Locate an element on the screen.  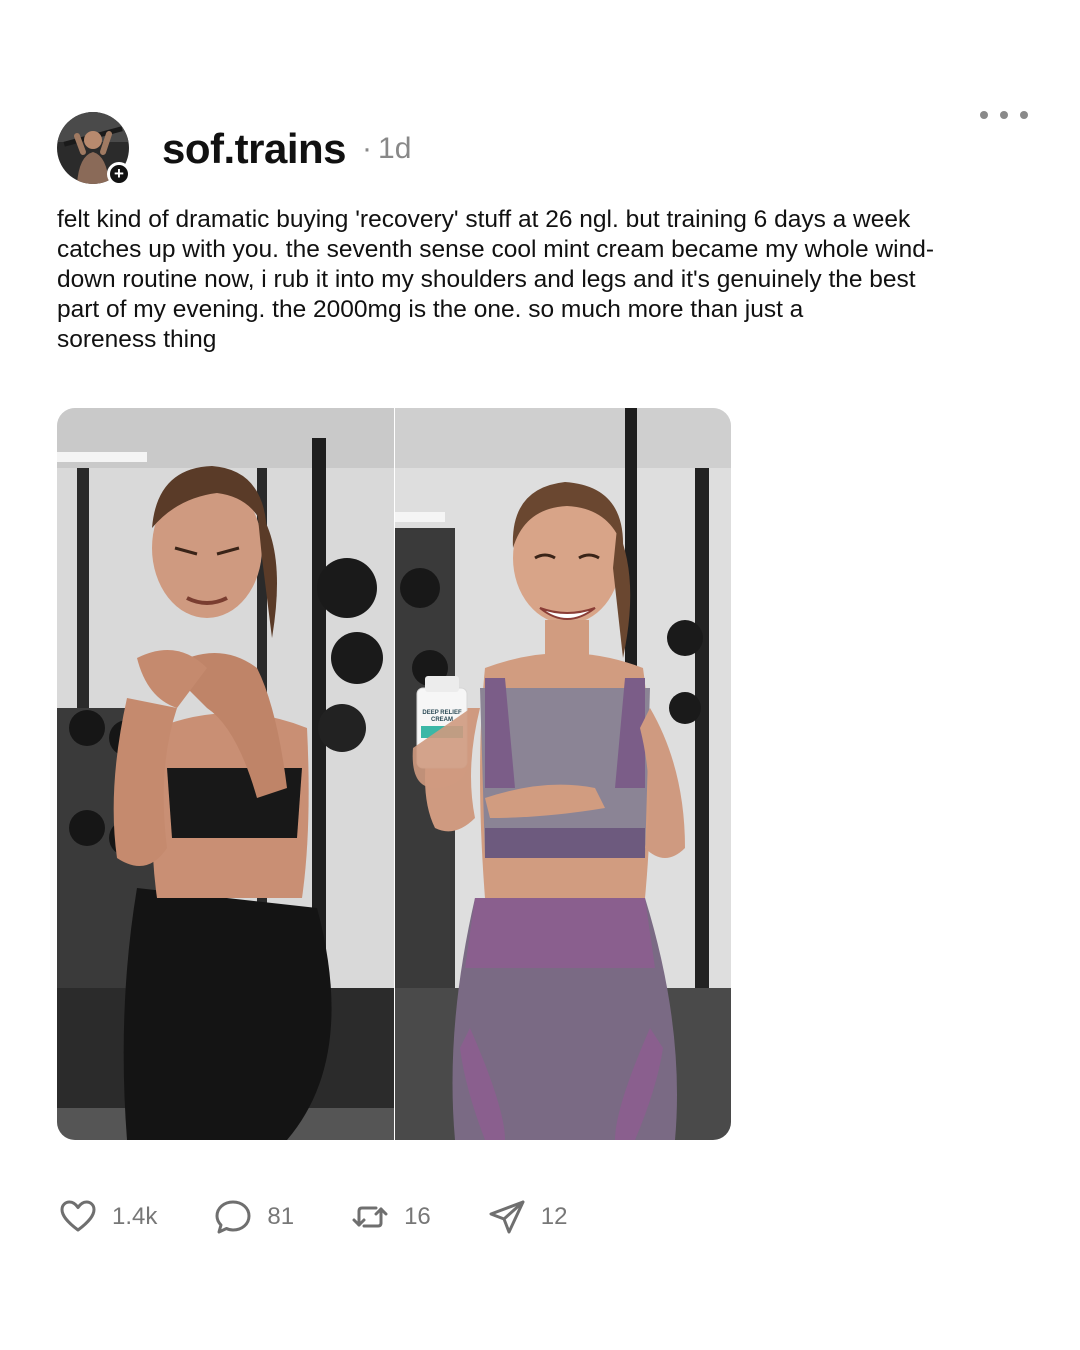
post-header: sof.trains · 1d is located at coordinates (286, 149).